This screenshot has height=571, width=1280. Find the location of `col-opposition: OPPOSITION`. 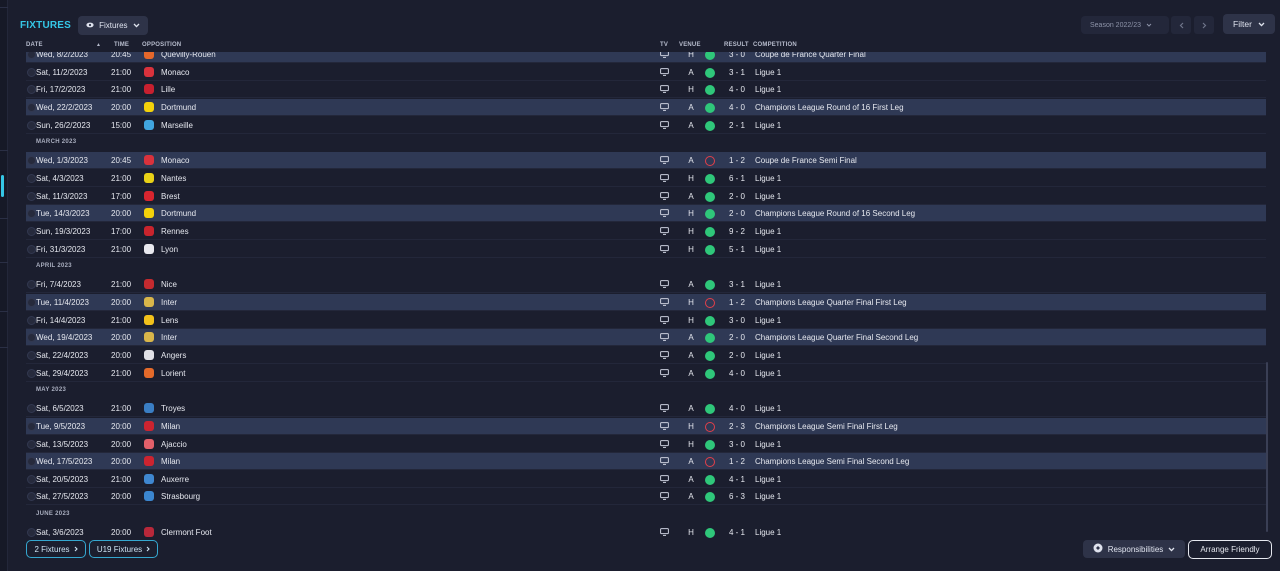

col-opposition: OPPOSITION is located at coordinates (161, 45).